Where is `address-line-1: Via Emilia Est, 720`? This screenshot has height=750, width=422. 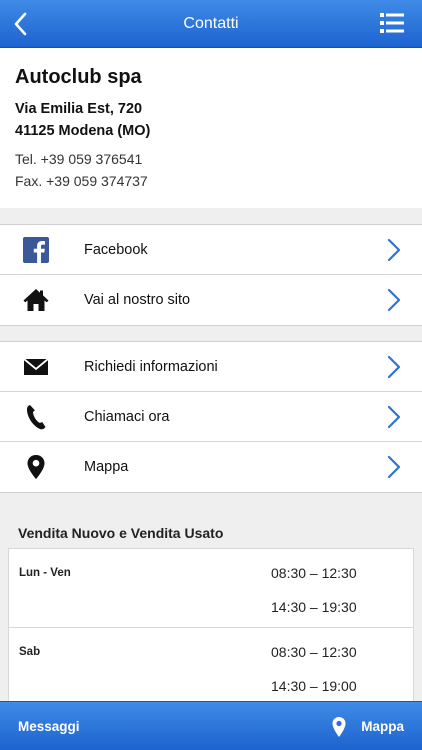
address-line-1: Via Emilia Est, 720 is located at coordinates (79, 109).